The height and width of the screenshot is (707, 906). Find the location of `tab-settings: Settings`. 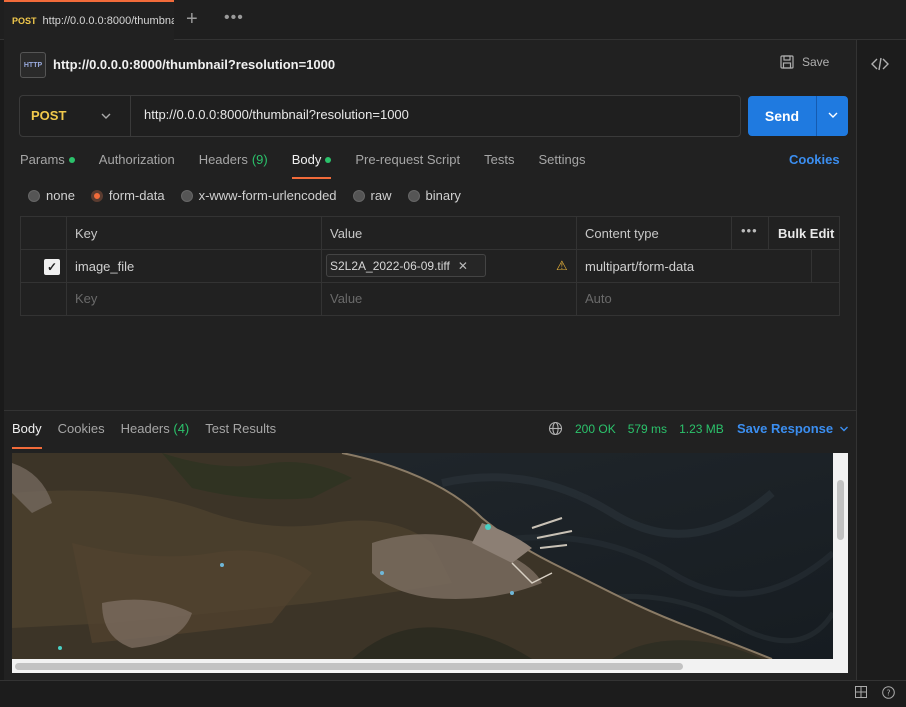

tab-settings: Settings is located at coordinates (561, 165).